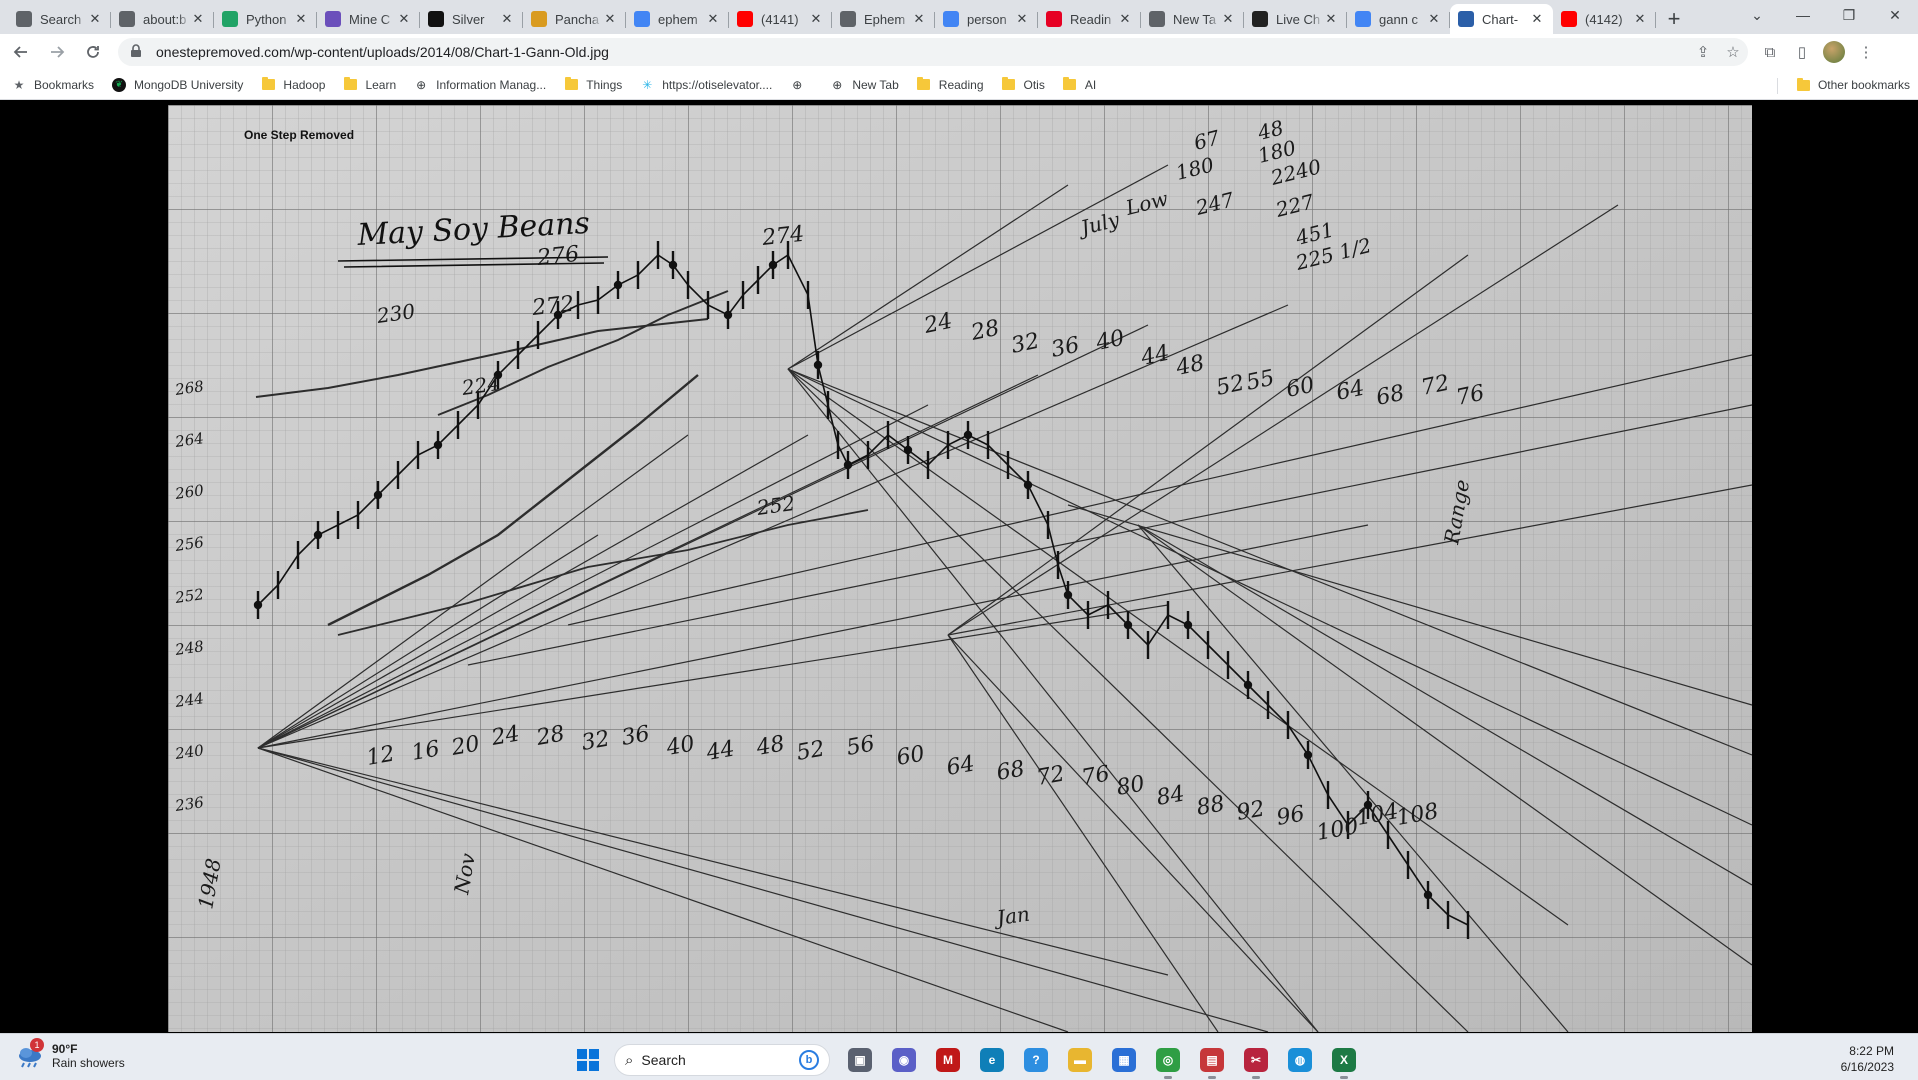 The image size is (1918, 1080). Describe the element at coordinates (1802, 52) in the screenshot. I see `side-panel-icon: ▯` at that location.